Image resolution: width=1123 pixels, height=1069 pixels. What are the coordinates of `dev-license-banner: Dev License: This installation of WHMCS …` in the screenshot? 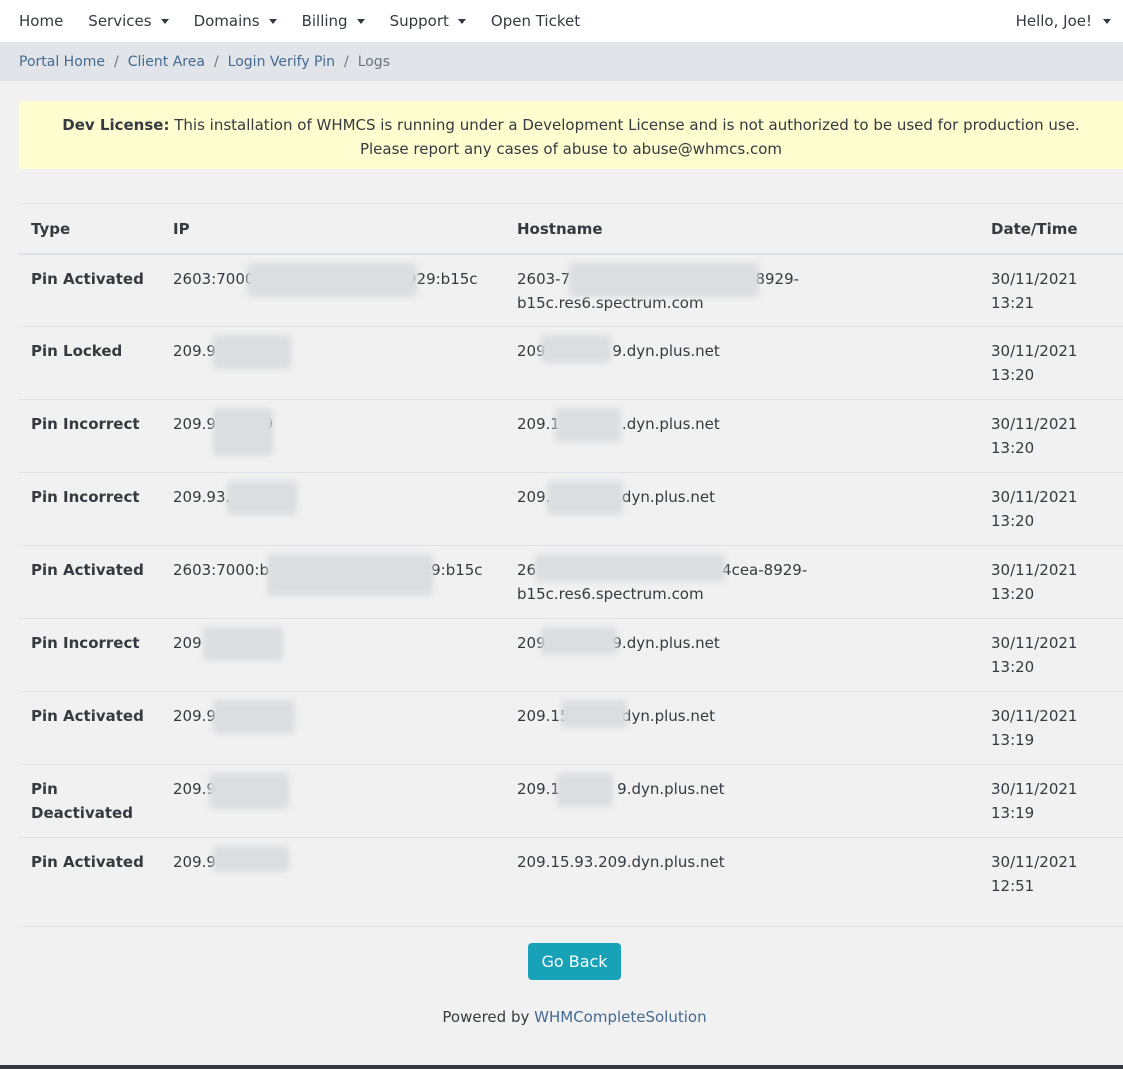 It's located at (571, 135).